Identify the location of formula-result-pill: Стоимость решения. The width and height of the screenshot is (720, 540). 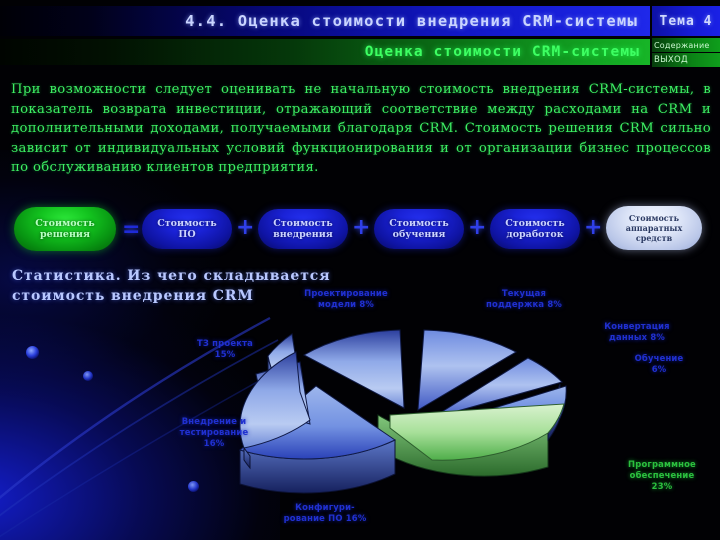
(65, 229).